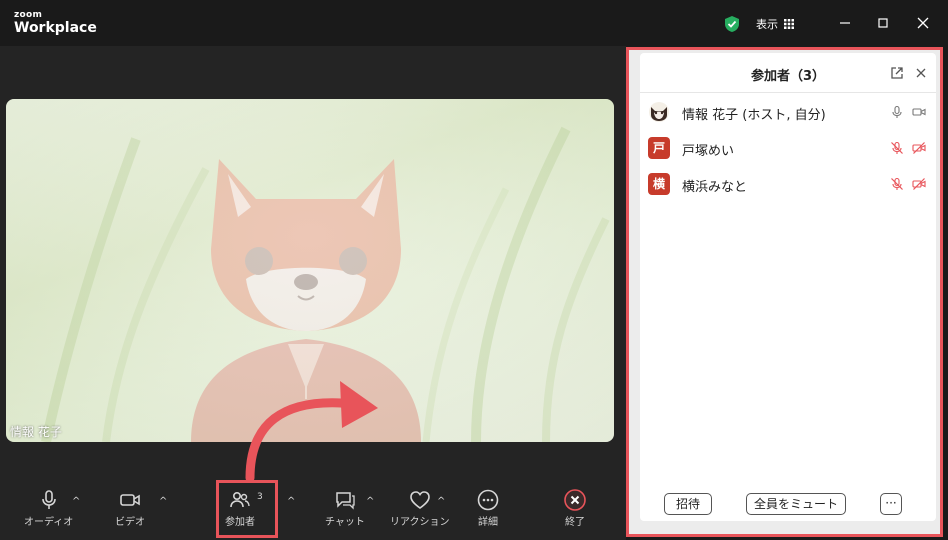 Image resolution: width=948 pixels, height=540 pixels. What do you see at coordinates (575, 500) in the screenshot?
I see `end-icon` at bounding box center [575, 500].